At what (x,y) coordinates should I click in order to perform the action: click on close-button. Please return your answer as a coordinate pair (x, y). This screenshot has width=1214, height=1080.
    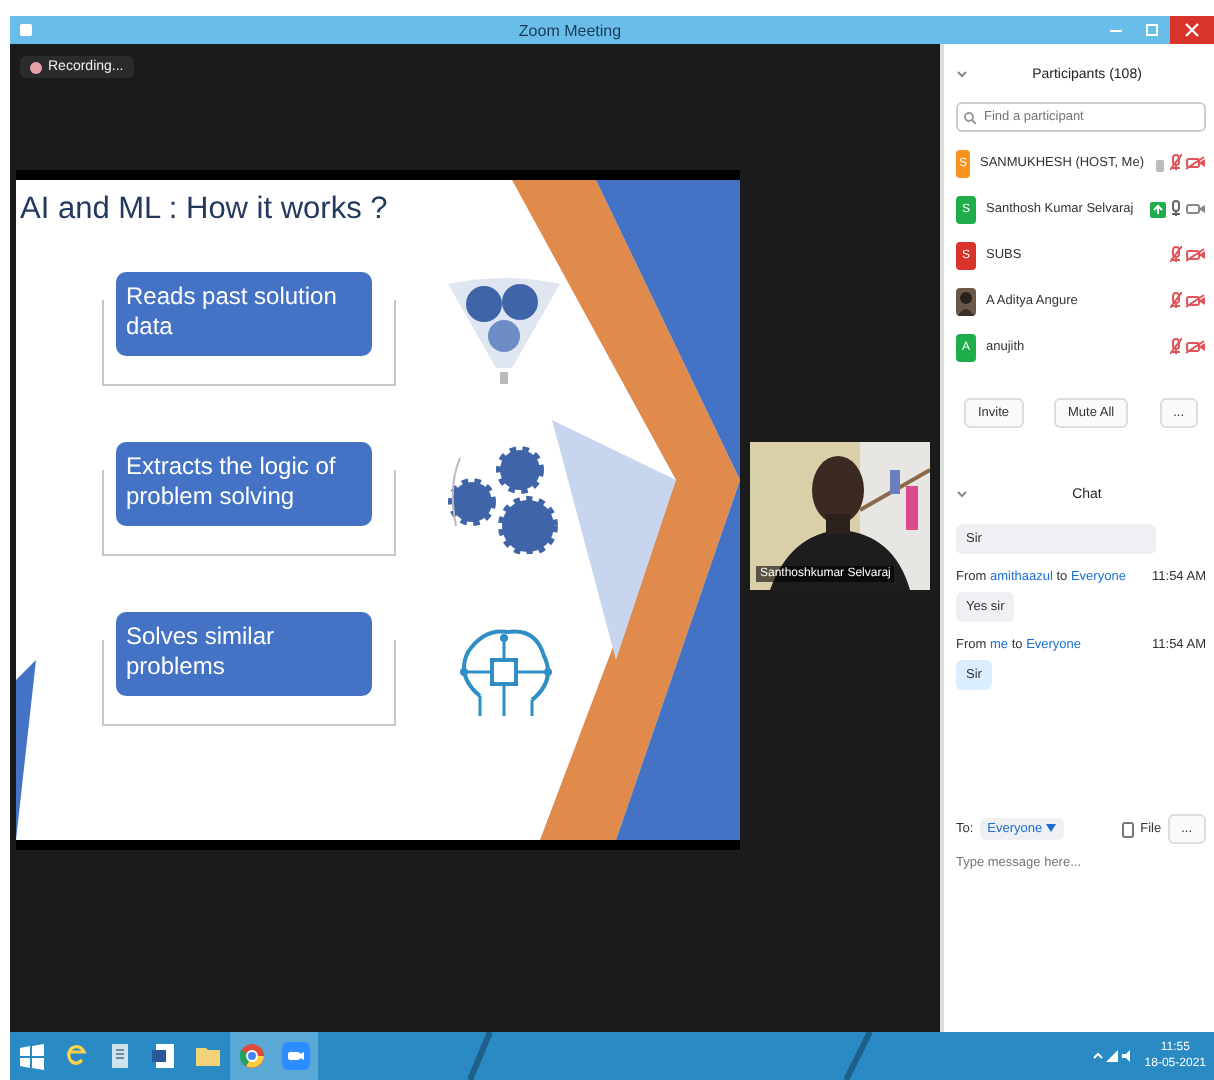
    Looking at the image, I should click on (1192, 30).